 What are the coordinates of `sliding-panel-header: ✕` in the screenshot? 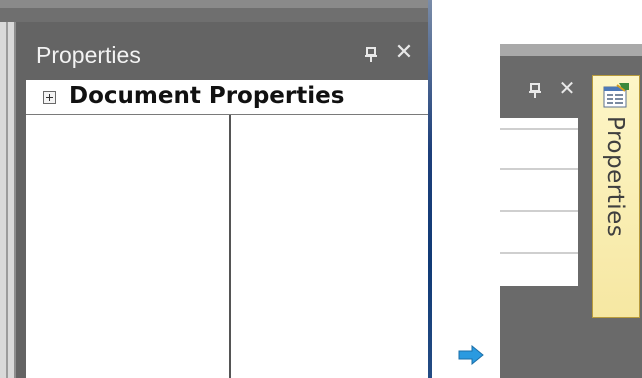 It's located at (545, 87).